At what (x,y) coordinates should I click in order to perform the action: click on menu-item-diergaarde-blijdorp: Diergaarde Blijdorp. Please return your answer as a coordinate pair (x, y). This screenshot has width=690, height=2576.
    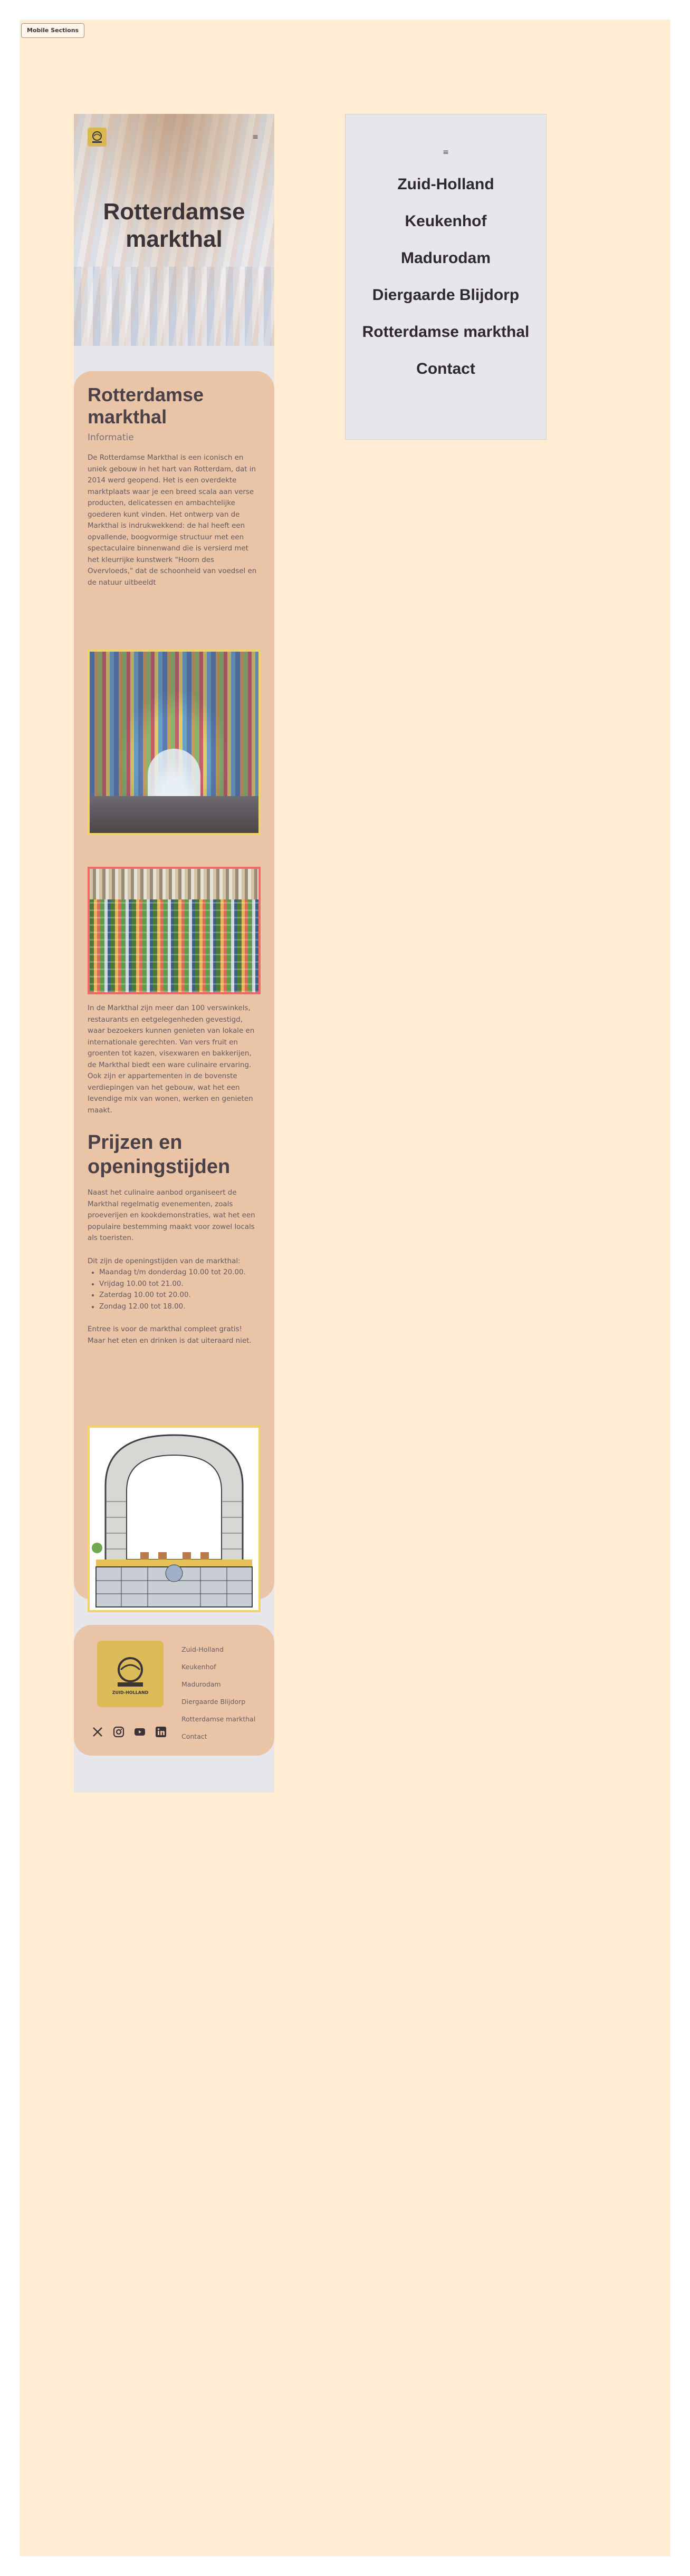
    Looking at the image, I should click on (446, 295).